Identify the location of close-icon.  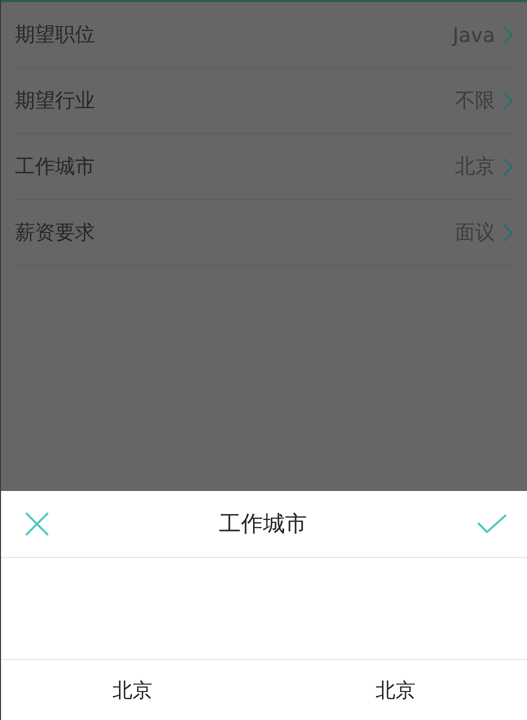
(37, 524).